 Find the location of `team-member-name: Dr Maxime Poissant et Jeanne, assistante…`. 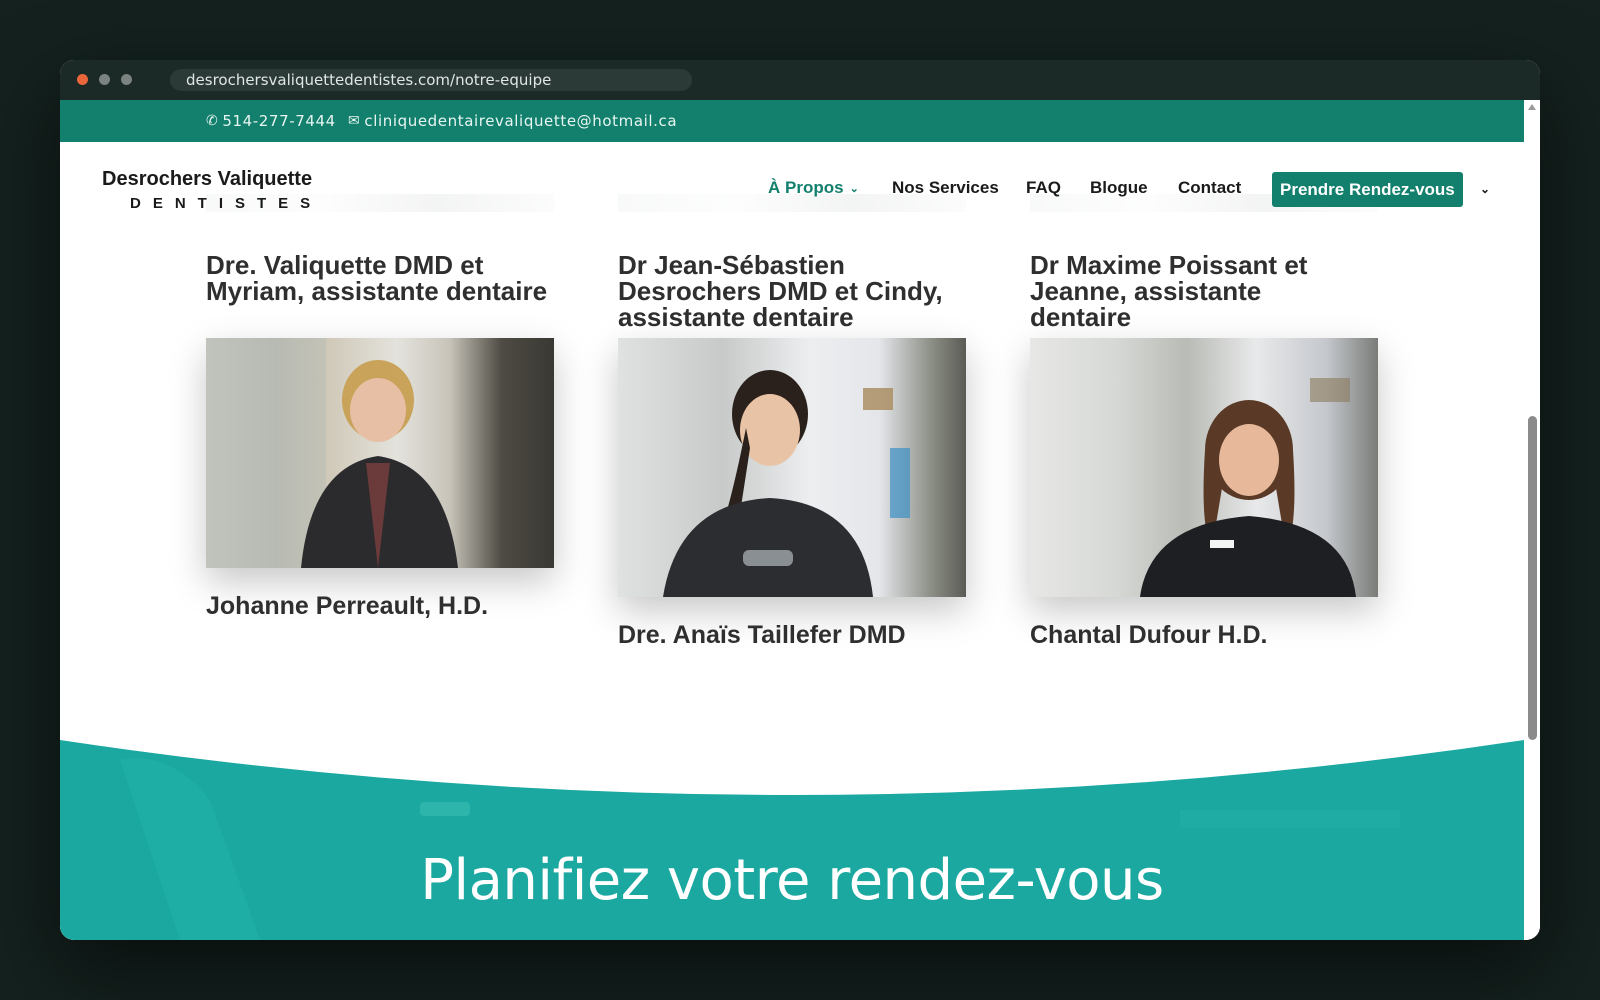

team-member-name: Dr Maxime Poissant et Jeanne, assistante… is located at coordinates (1168, 291).